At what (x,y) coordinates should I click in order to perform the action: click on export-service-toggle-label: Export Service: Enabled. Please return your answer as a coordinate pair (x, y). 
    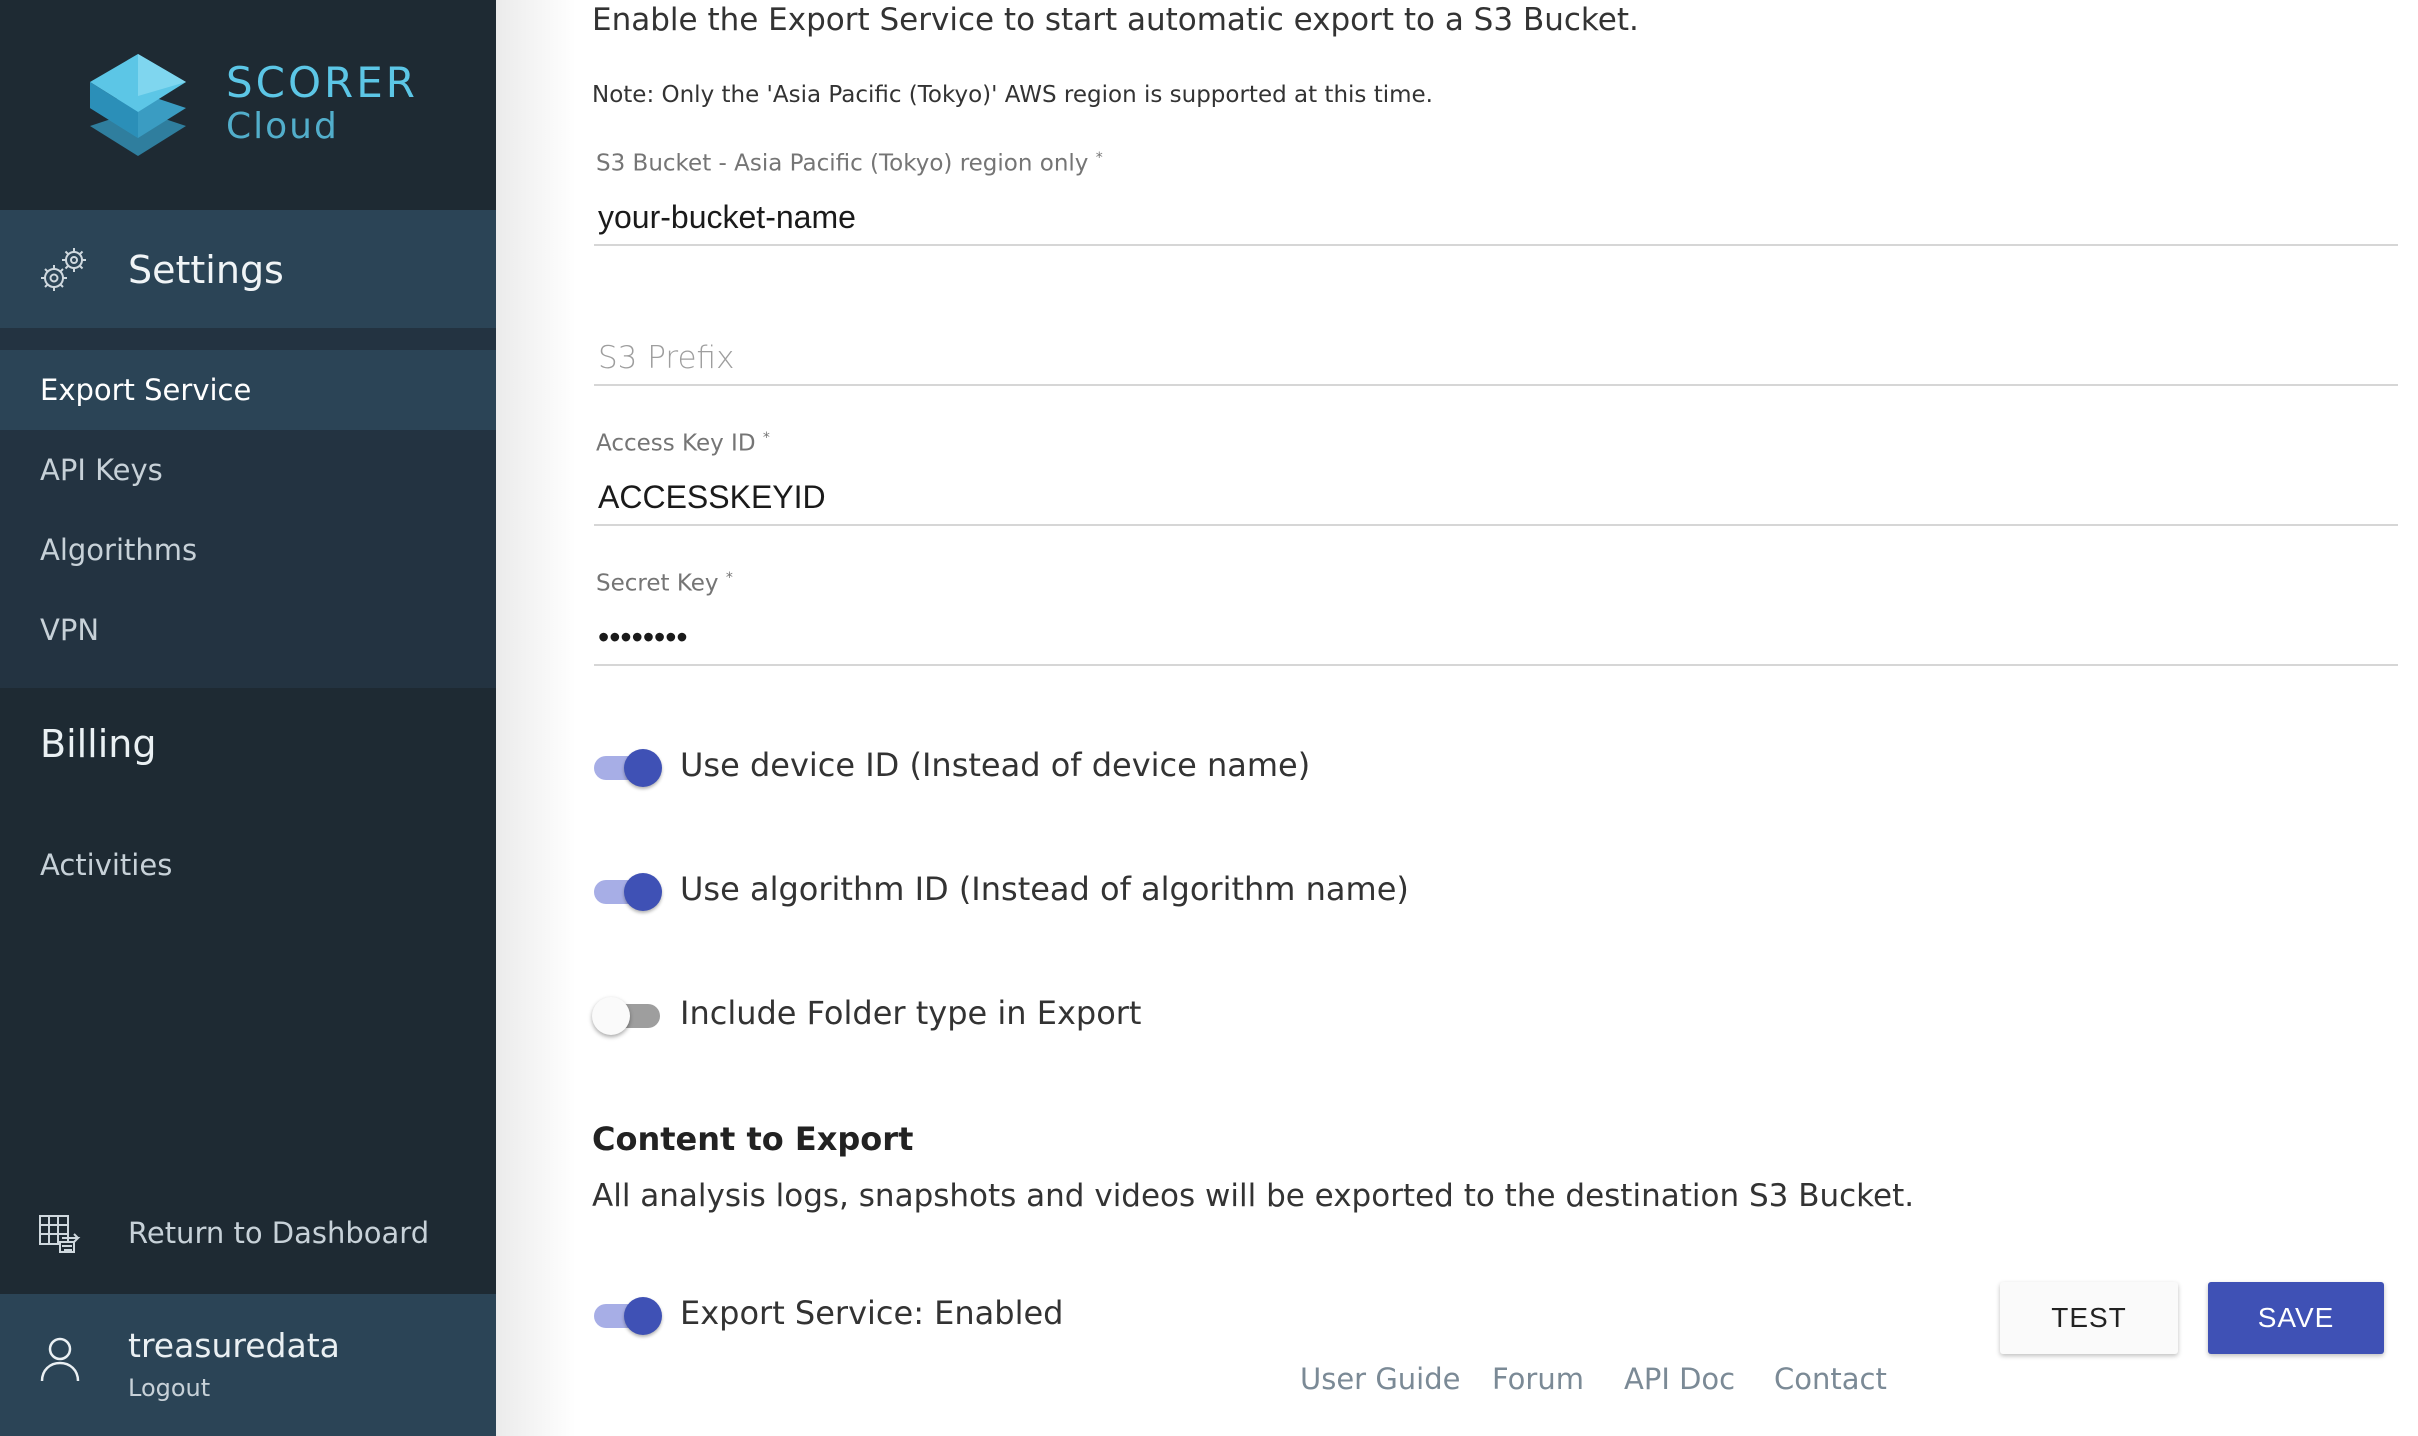
    Looking at the image, I should click on (872, 1313).